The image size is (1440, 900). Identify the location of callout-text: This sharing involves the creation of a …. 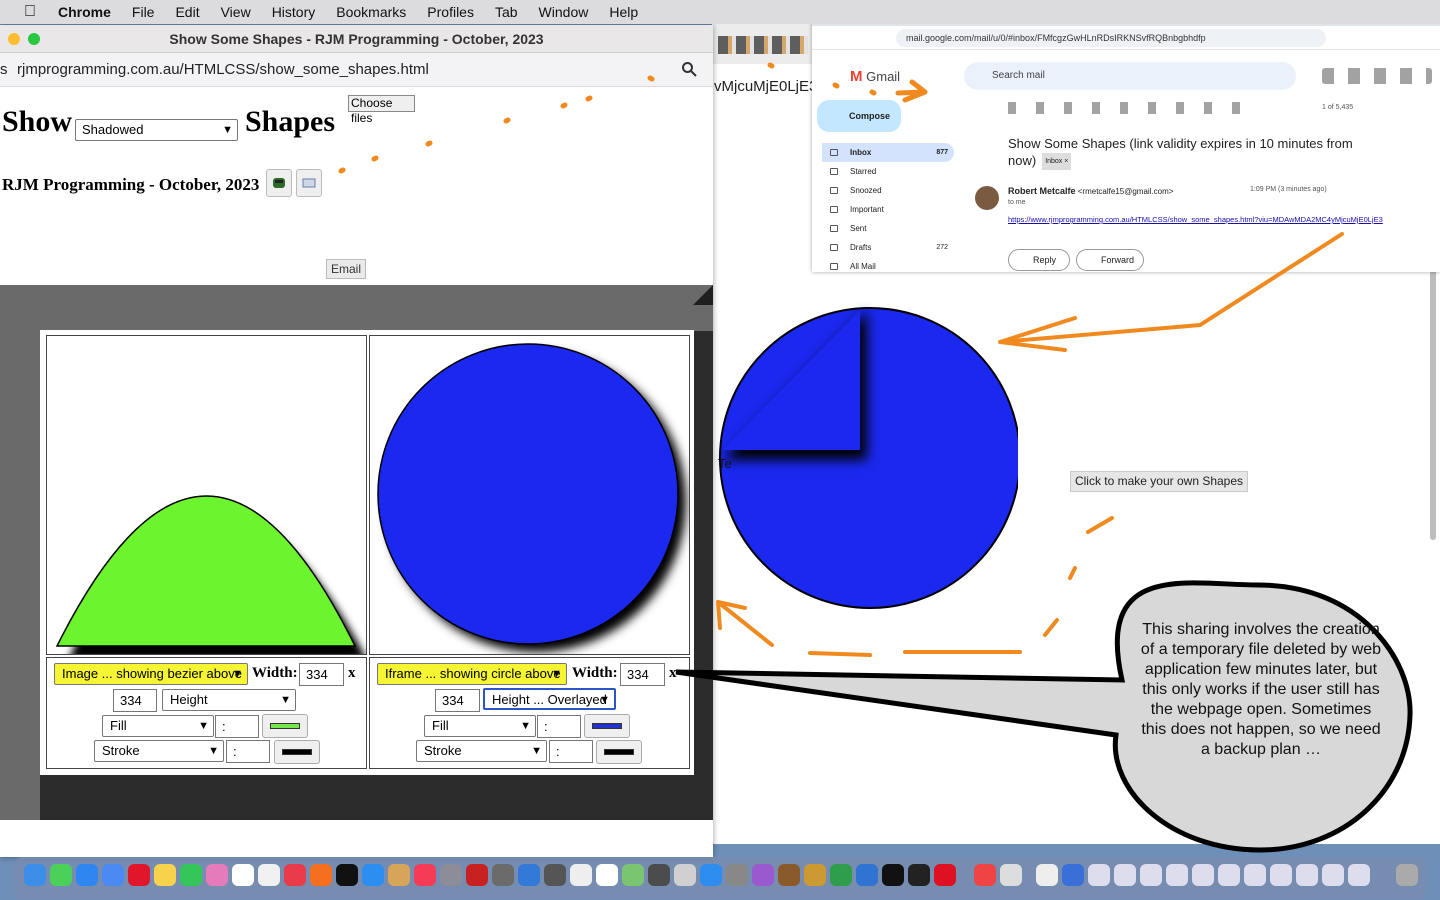
(1261, 689).